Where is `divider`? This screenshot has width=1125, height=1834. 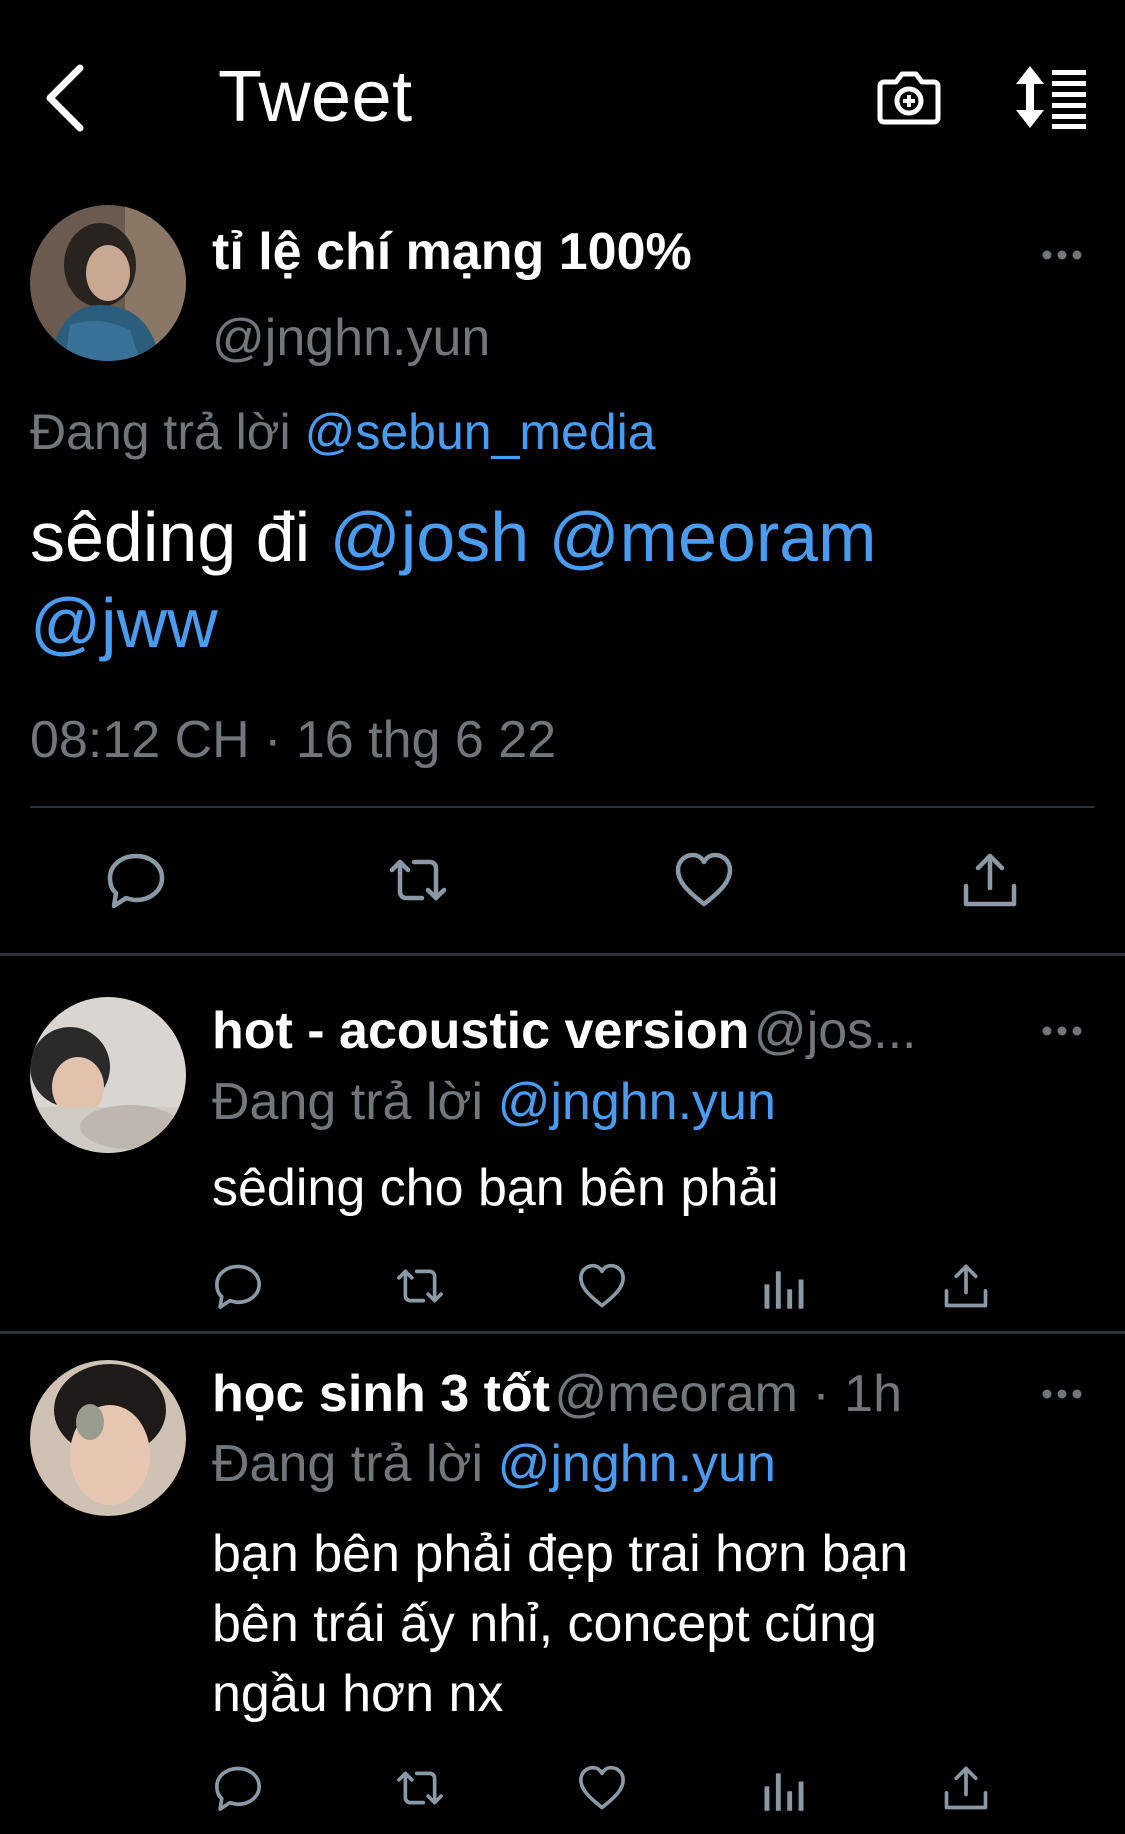 divider is located at coordinates (562, 807).